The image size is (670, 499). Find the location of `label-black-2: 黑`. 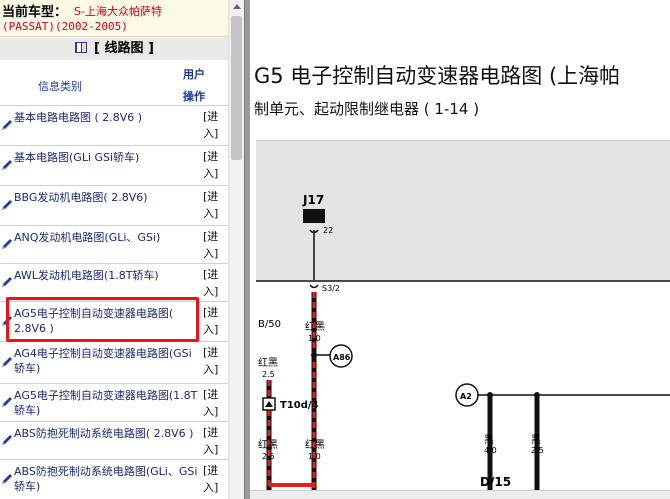

label-black-2: 黑 is located at coordinates (536, 440).